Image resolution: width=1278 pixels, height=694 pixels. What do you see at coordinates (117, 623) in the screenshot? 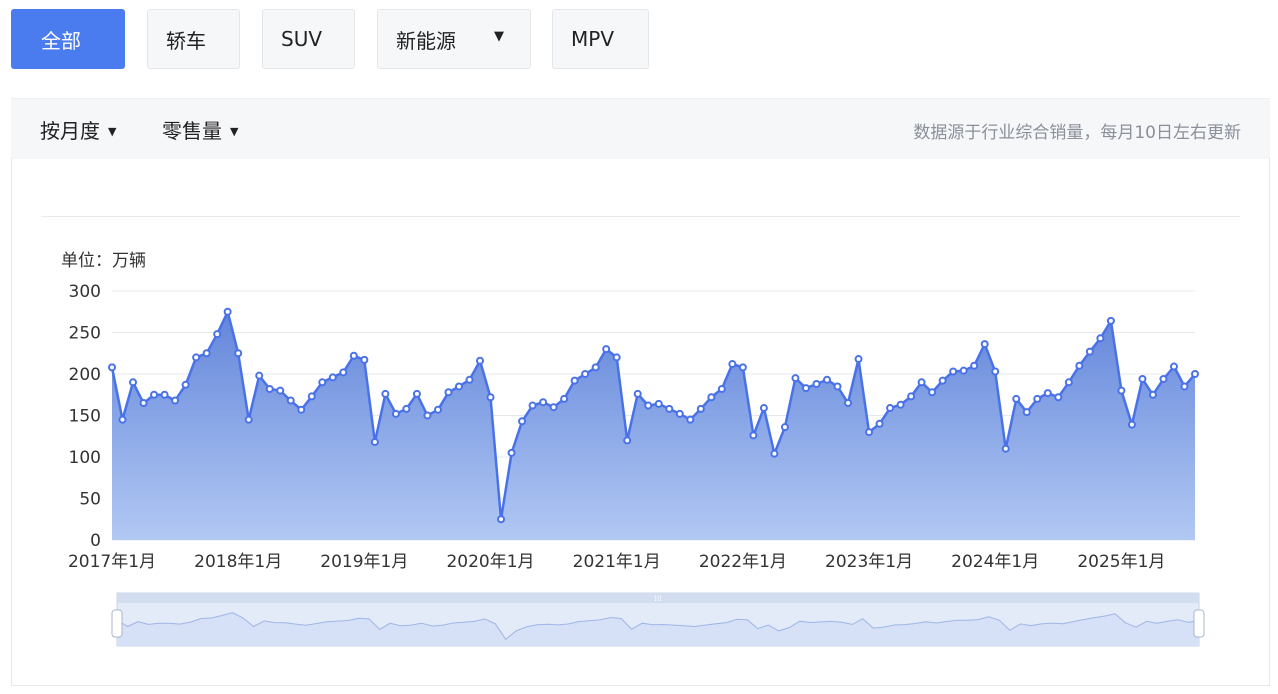
I see `zoom-handle-left` at bounding box center [117, 623].